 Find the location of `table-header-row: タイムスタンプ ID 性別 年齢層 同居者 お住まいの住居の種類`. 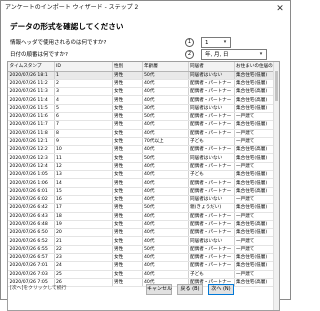

table-header-row: タイムスタンプ ID 性別 年齢層 同居者 お住まいの住居の種類 is located at coordinates (142, 67).